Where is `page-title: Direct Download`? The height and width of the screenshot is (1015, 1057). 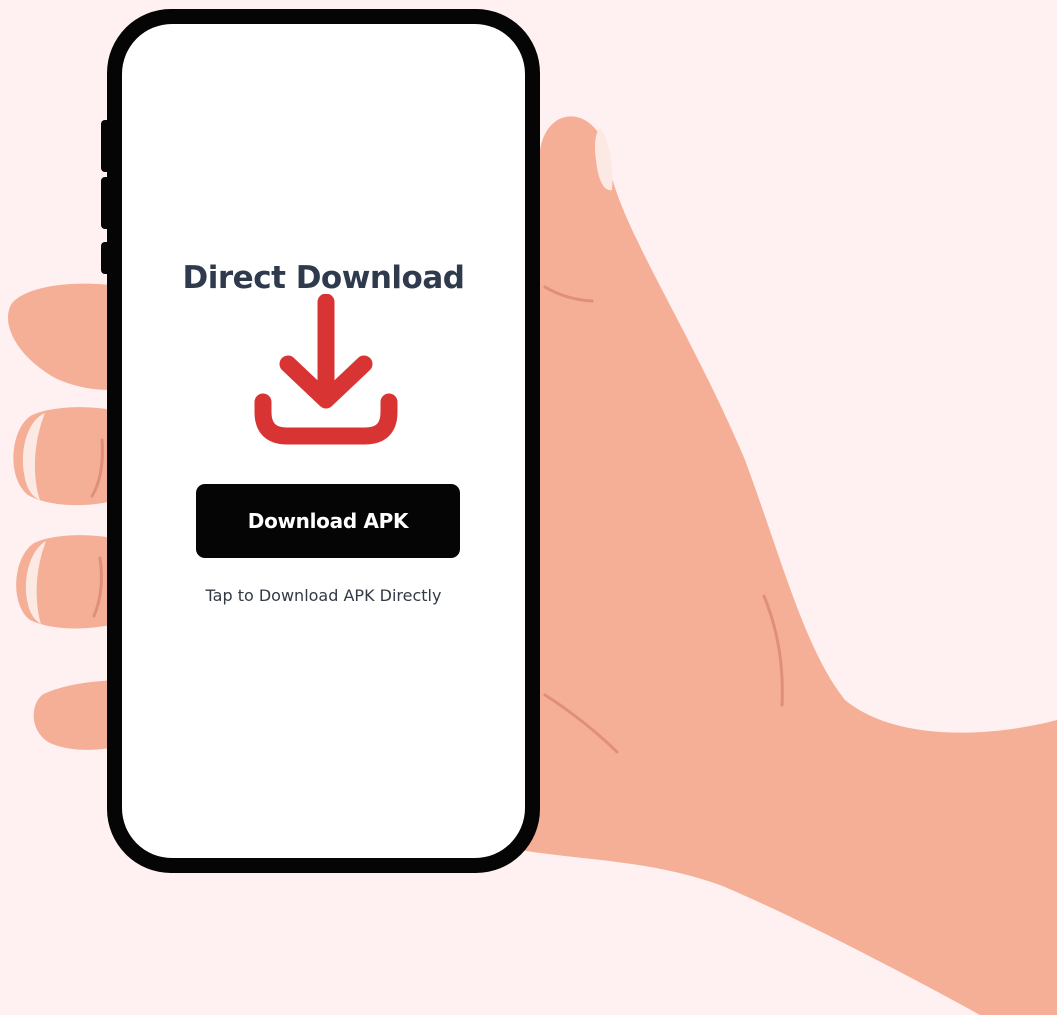
page-title: Direct Download is located at coordinates (323, 278).